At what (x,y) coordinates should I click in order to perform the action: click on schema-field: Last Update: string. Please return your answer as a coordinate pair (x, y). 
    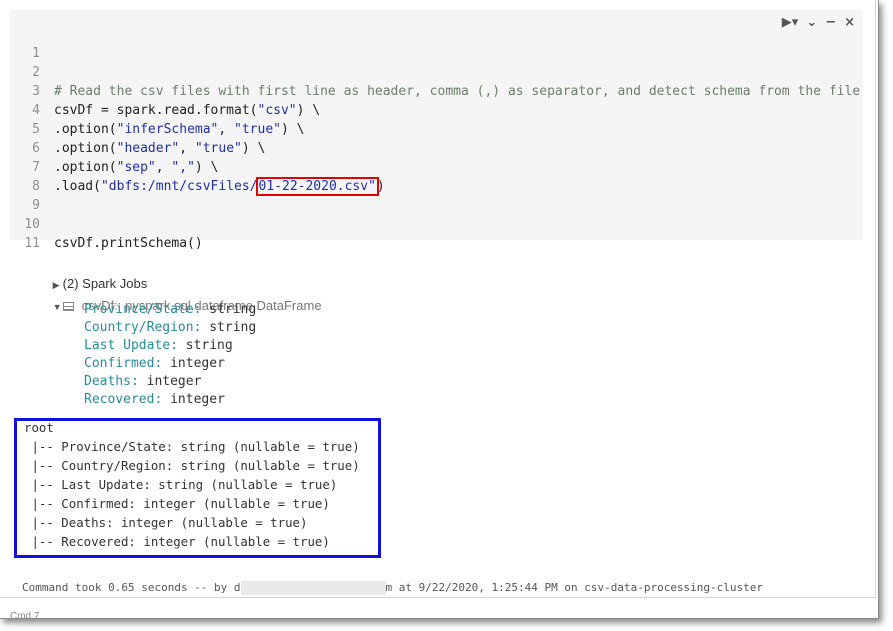
    Looking at the image, I should click on (158, 346).